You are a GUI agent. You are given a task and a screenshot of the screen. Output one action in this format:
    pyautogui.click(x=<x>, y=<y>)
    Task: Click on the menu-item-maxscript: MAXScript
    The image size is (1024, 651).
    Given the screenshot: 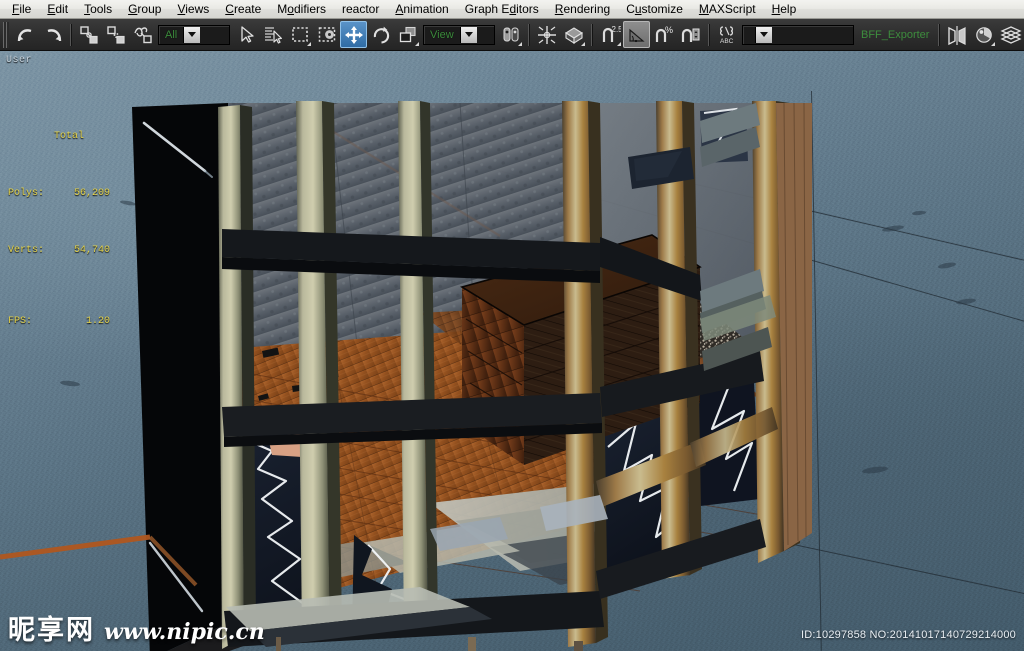 What is the action you would take?
    pyautogui.click(x=727, y=9)
    